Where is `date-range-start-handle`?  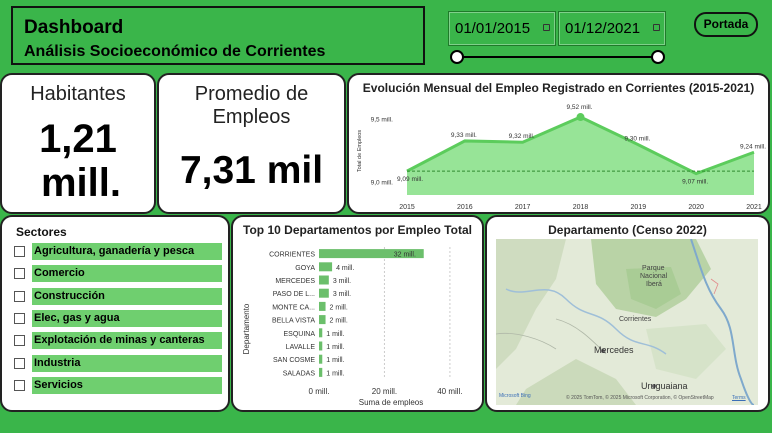 date-range-start-handle is located at coordinates (457, 57).